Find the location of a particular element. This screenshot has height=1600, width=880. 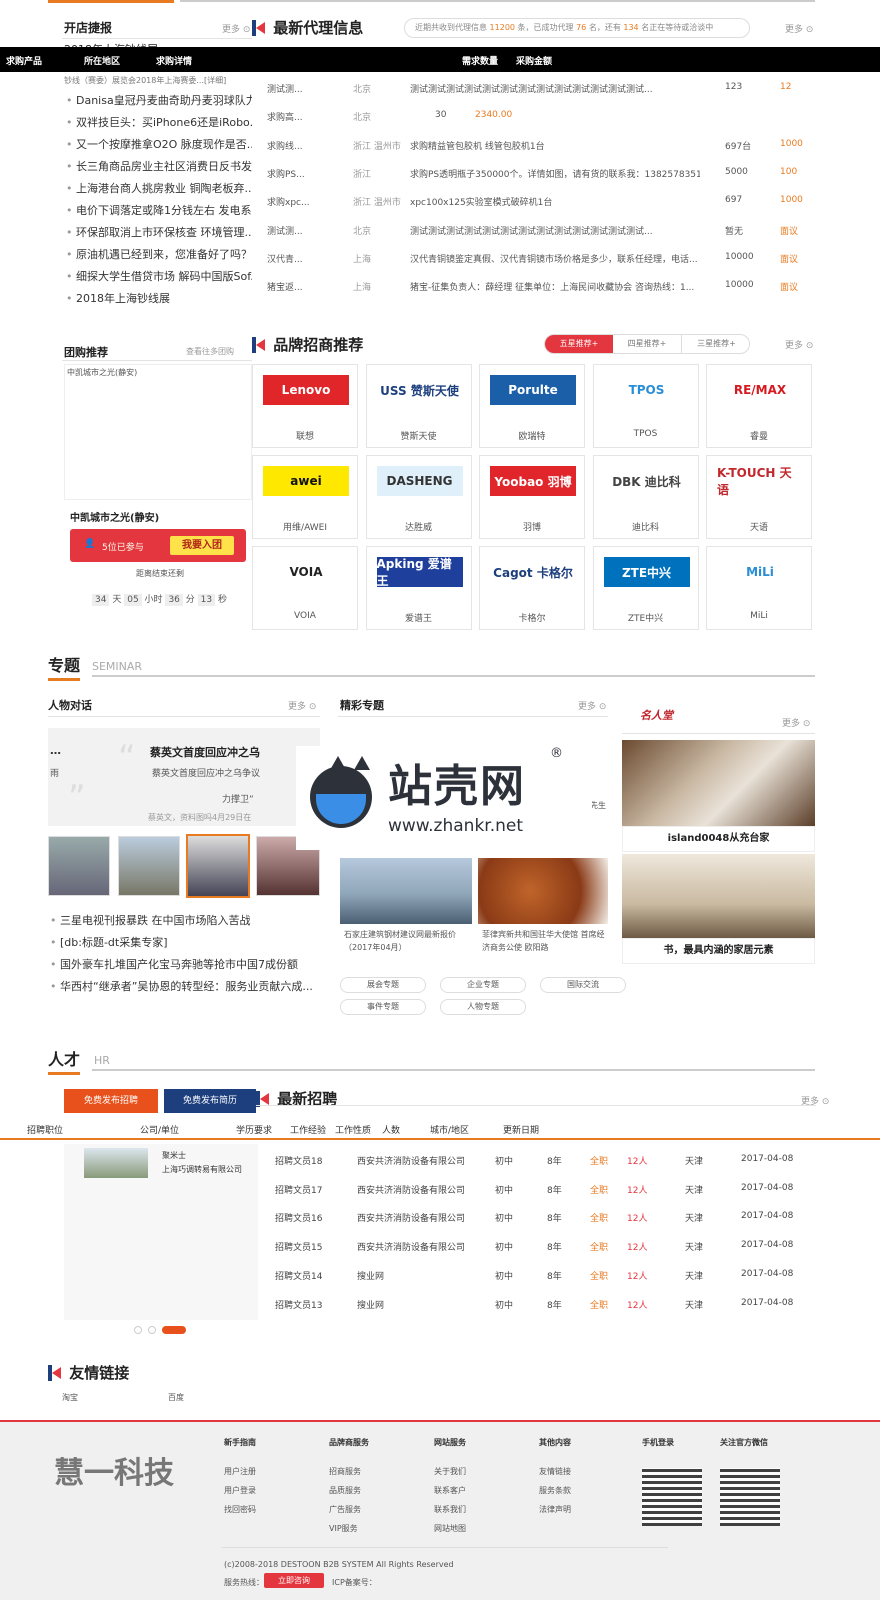

tag-person: 人物专题 is located at coordinates (483, 1007).